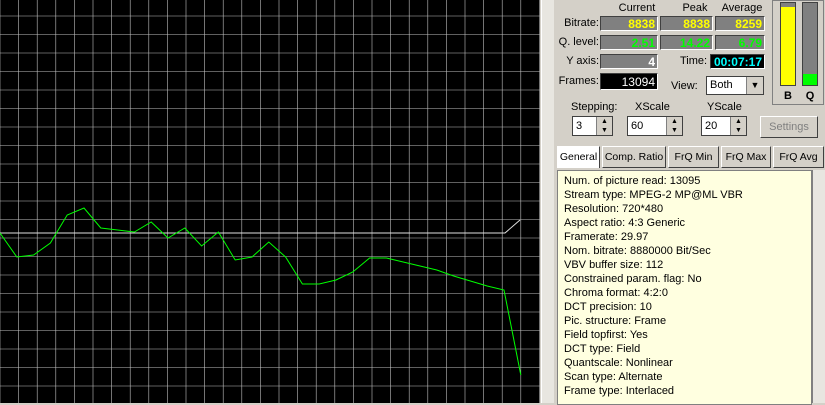 This screenshot has width=825, height=405. I want to click on q-meter, so click(810, 44).